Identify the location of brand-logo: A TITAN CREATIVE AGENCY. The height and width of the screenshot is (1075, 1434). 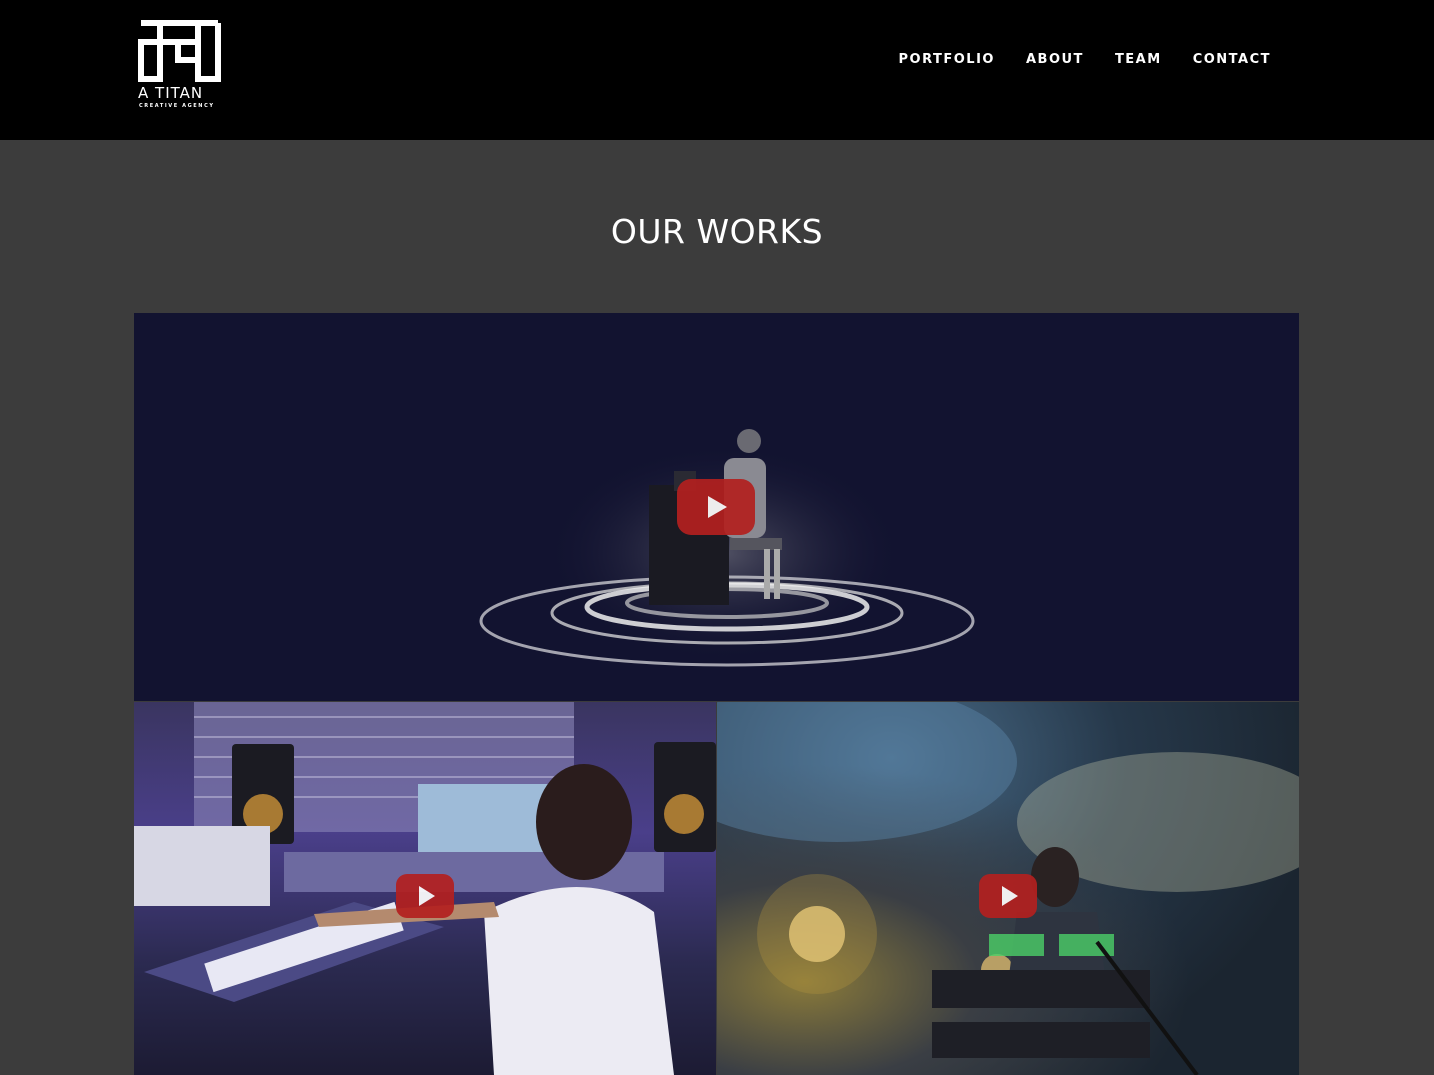
(180, 66).